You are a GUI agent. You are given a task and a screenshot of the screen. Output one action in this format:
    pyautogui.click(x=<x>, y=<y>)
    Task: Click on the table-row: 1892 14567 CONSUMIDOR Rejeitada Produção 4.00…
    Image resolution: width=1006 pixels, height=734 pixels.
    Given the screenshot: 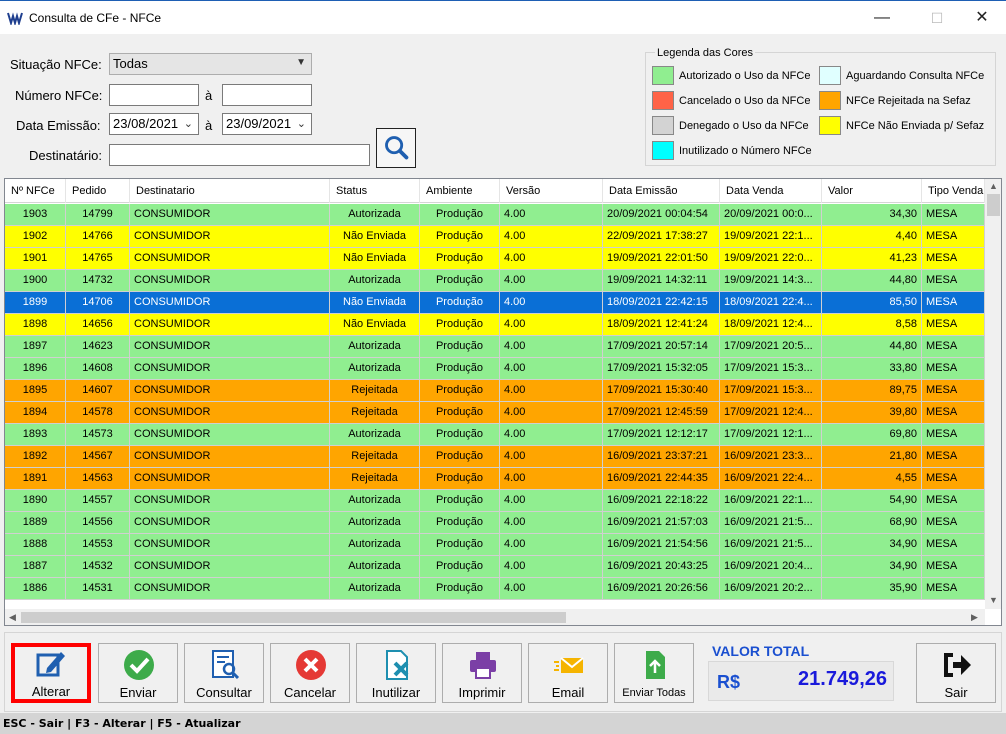 What is the action you would take?
    pyautogui.click(x=495, y=457)
    